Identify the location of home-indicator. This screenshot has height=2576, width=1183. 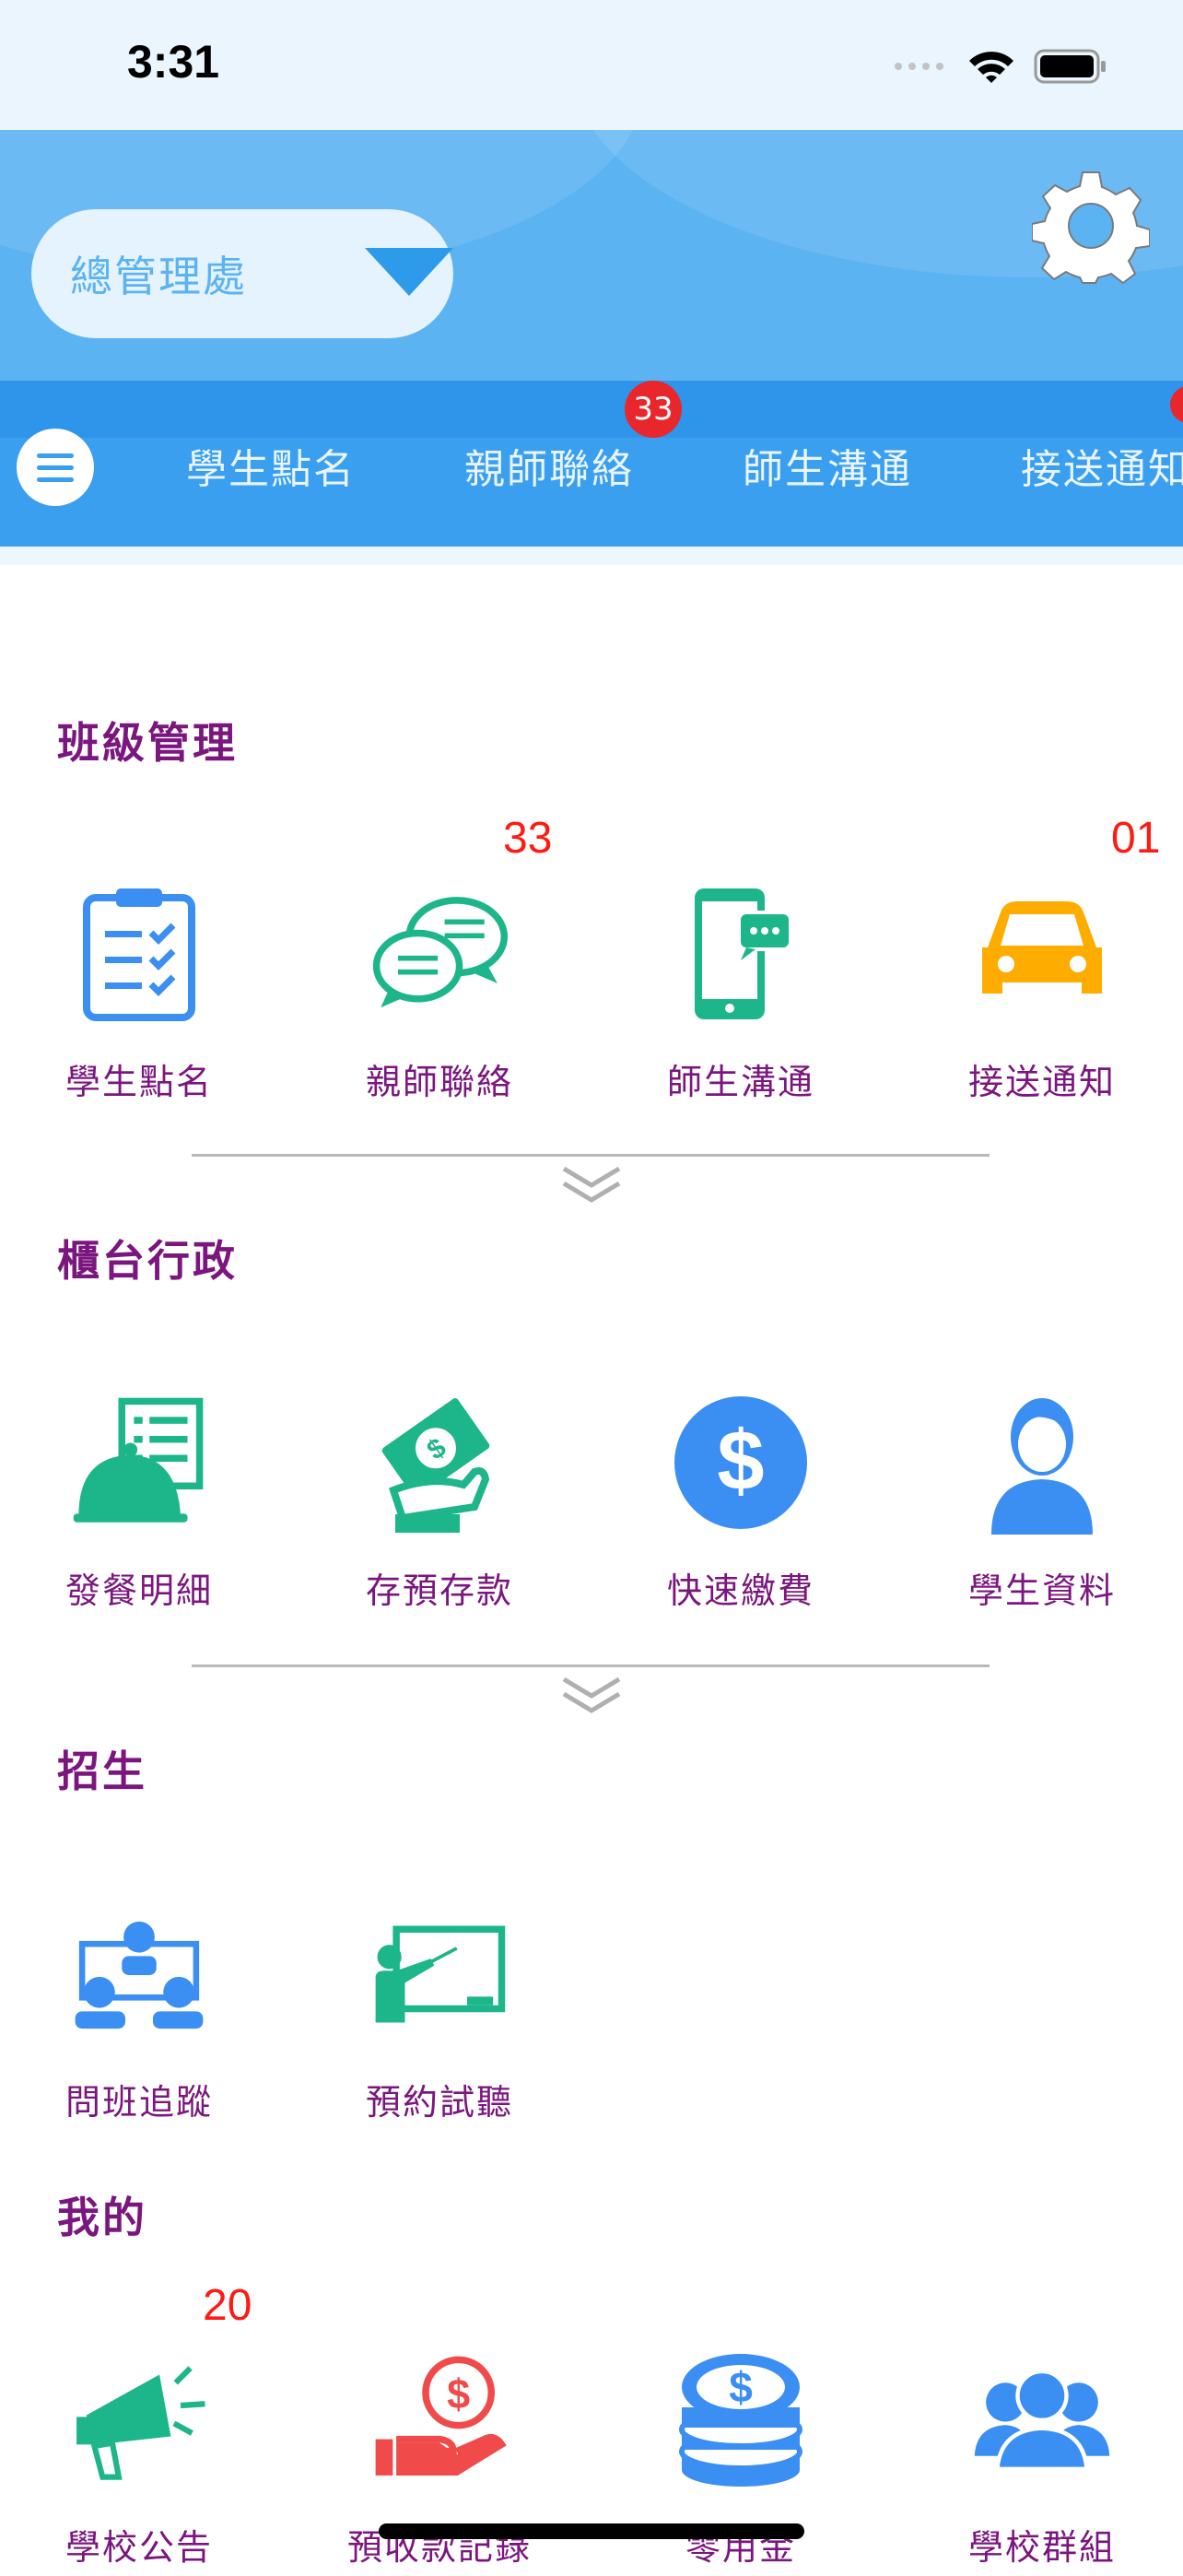
(591, 2531).